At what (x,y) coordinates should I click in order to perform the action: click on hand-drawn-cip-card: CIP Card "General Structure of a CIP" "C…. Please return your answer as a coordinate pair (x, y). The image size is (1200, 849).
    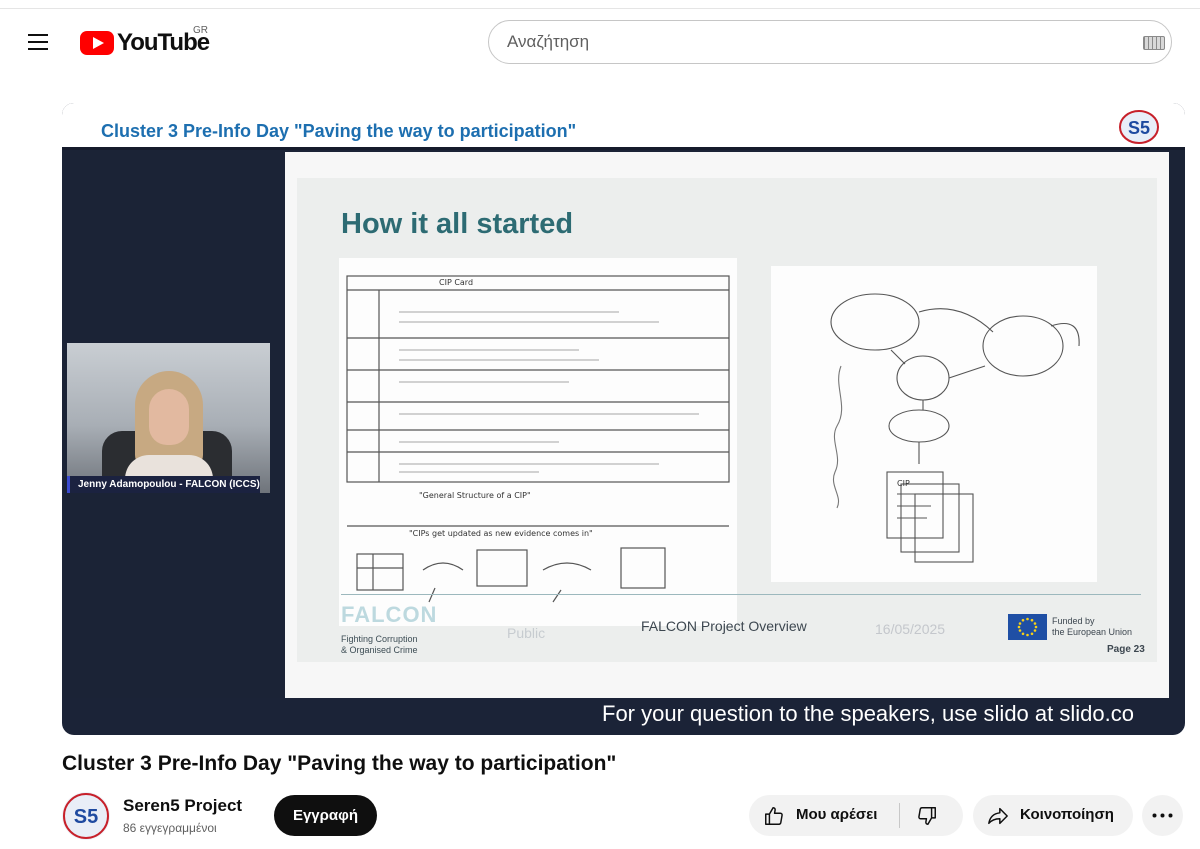
    Looking at the image, I should click on (538, 442).